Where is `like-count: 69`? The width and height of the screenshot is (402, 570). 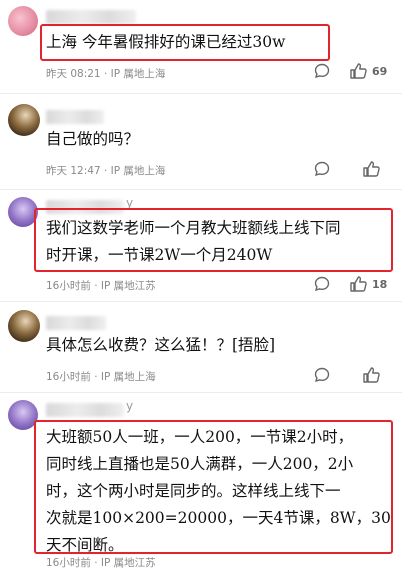
like-count: 69 is located at coordinates (380, 71).